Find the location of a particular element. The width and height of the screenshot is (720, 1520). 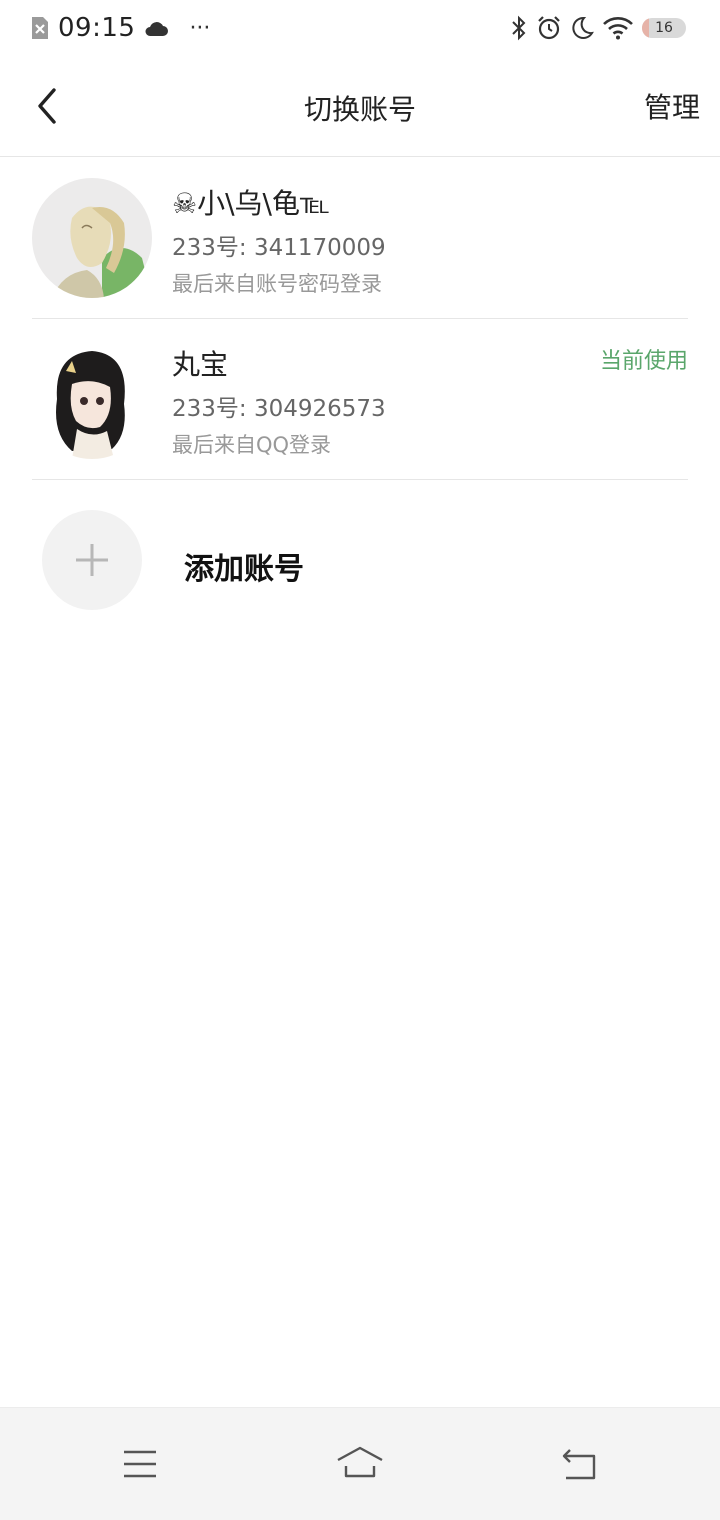

nav-back-button is located at coordinates (580, 1464).